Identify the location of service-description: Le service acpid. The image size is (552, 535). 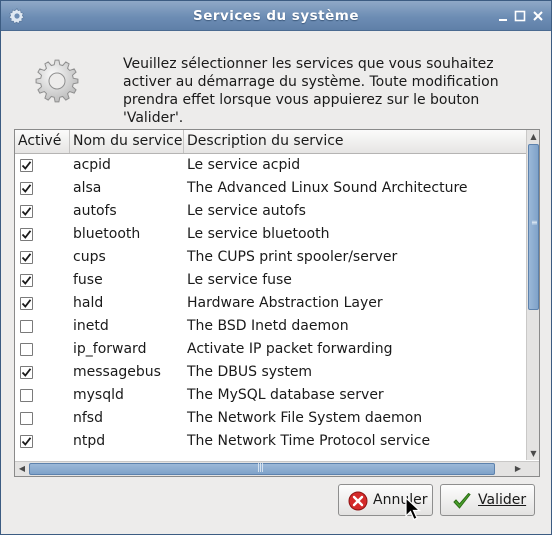
(244, 165).